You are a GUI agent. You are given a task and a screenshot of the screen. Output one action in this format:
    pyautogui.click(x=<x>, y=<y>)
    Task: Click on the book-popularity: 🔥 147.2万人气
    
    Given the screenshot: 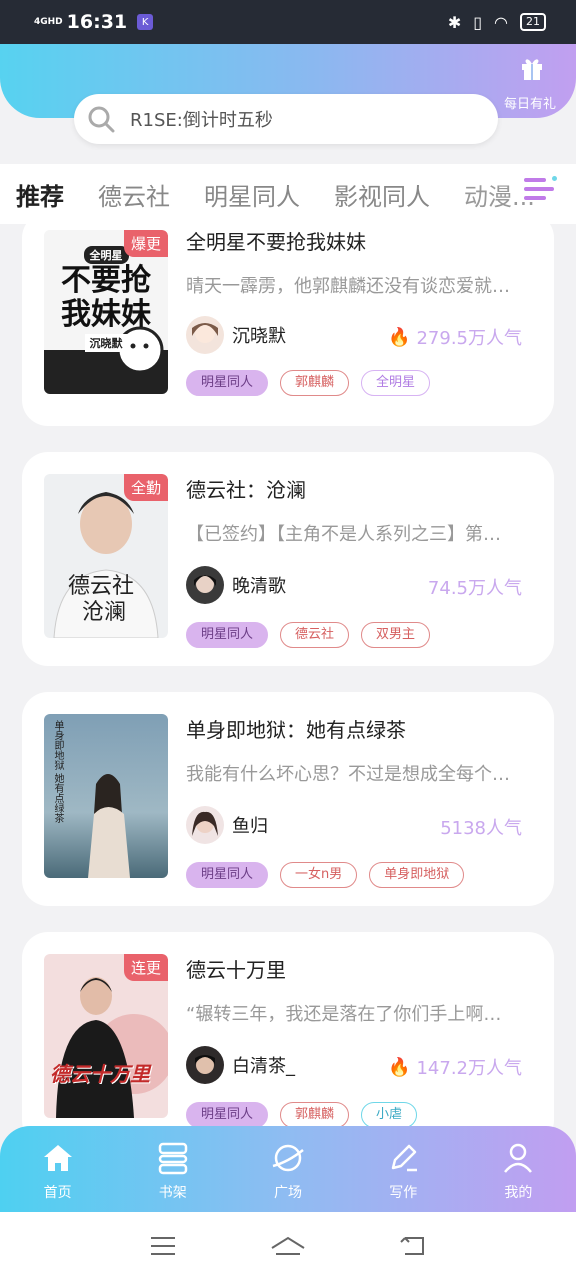 What is the action you would take?
    pyautogui.click(x=455, y=1067)
    